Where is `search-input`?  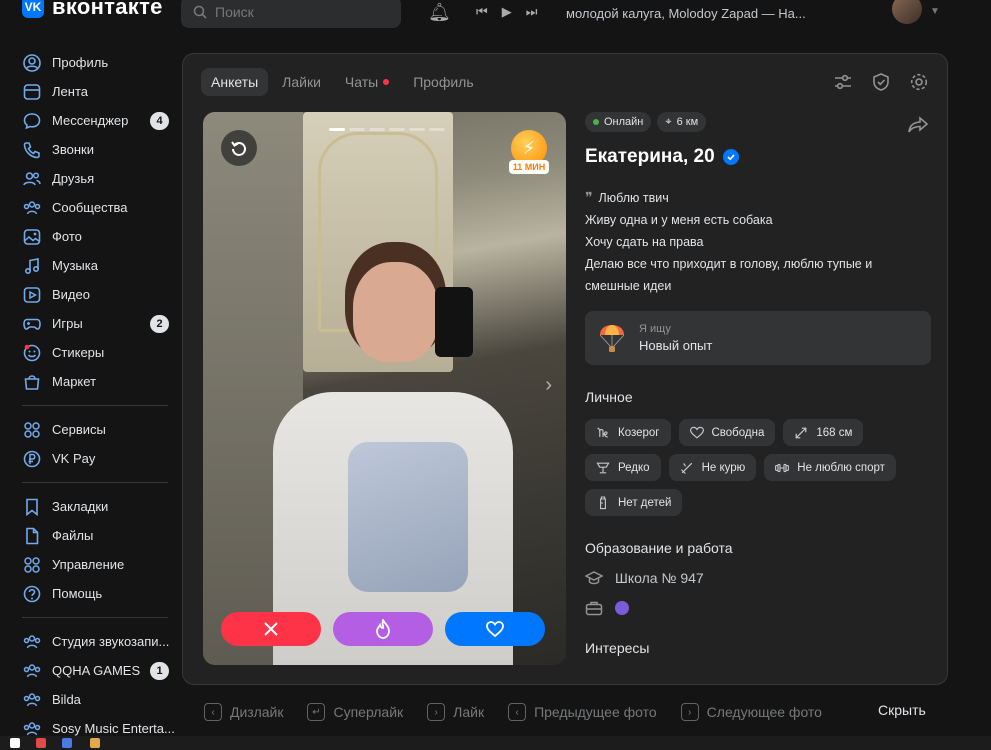 search-input is located at coordinates (300, 12).